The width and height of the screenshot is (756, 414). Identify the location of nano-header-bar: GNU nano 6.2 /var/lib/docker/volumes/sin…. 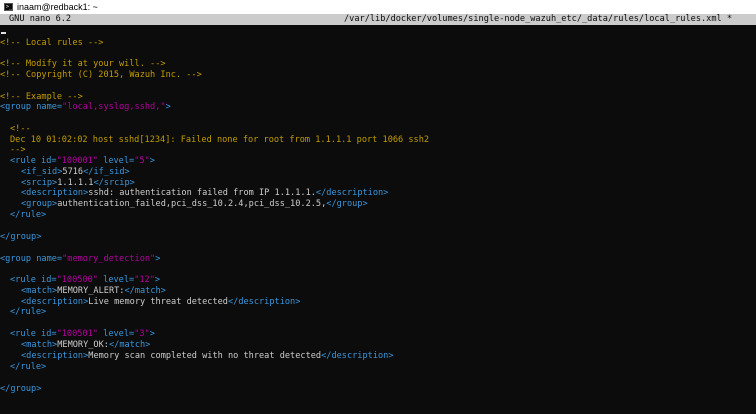
(378, 19).